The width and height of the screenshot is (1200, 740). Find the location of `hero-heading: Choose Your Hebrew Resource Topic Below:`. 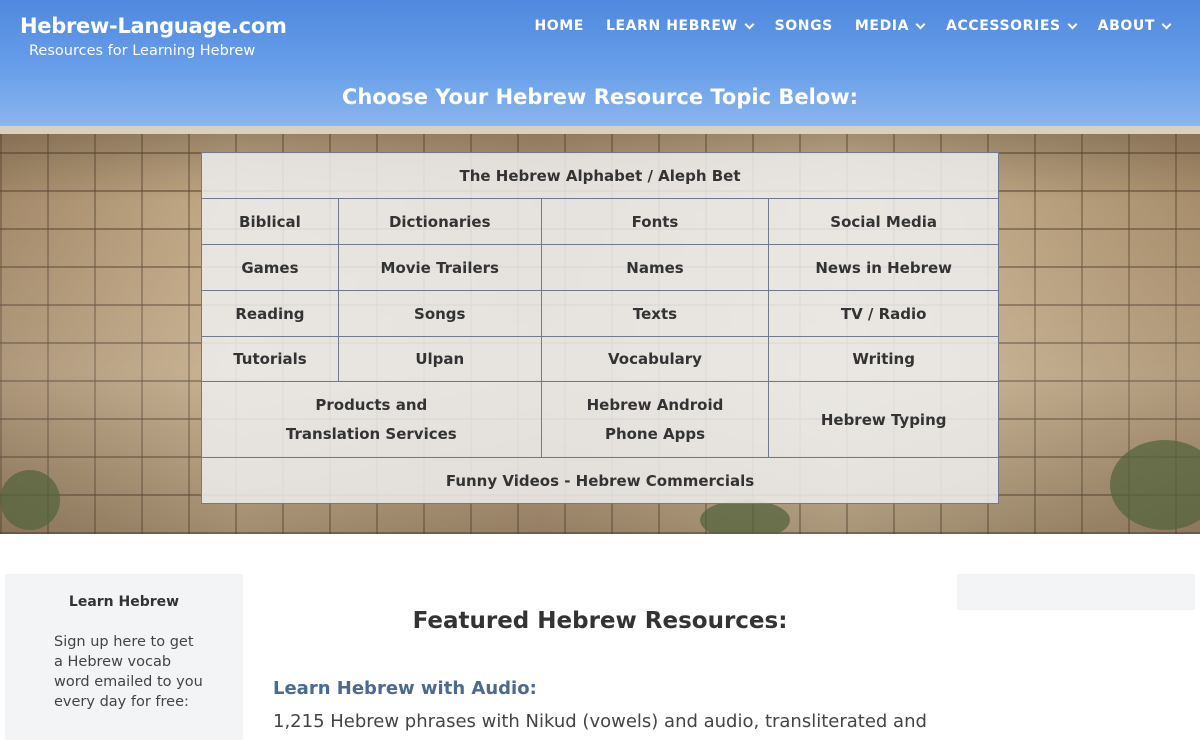

hero-heading: Choose Your Hebrew Resource Topic Below: is located at coordinates (600, 97).